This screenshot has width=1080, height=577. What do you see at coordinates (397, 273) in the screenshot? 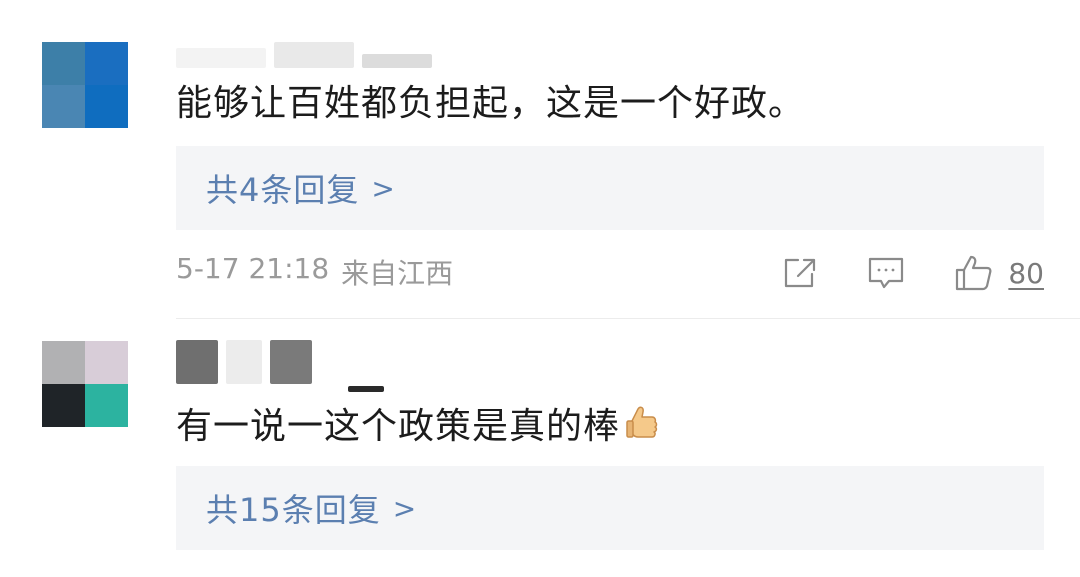
I see `location: 来自江西` at bounding box center [397, 273].